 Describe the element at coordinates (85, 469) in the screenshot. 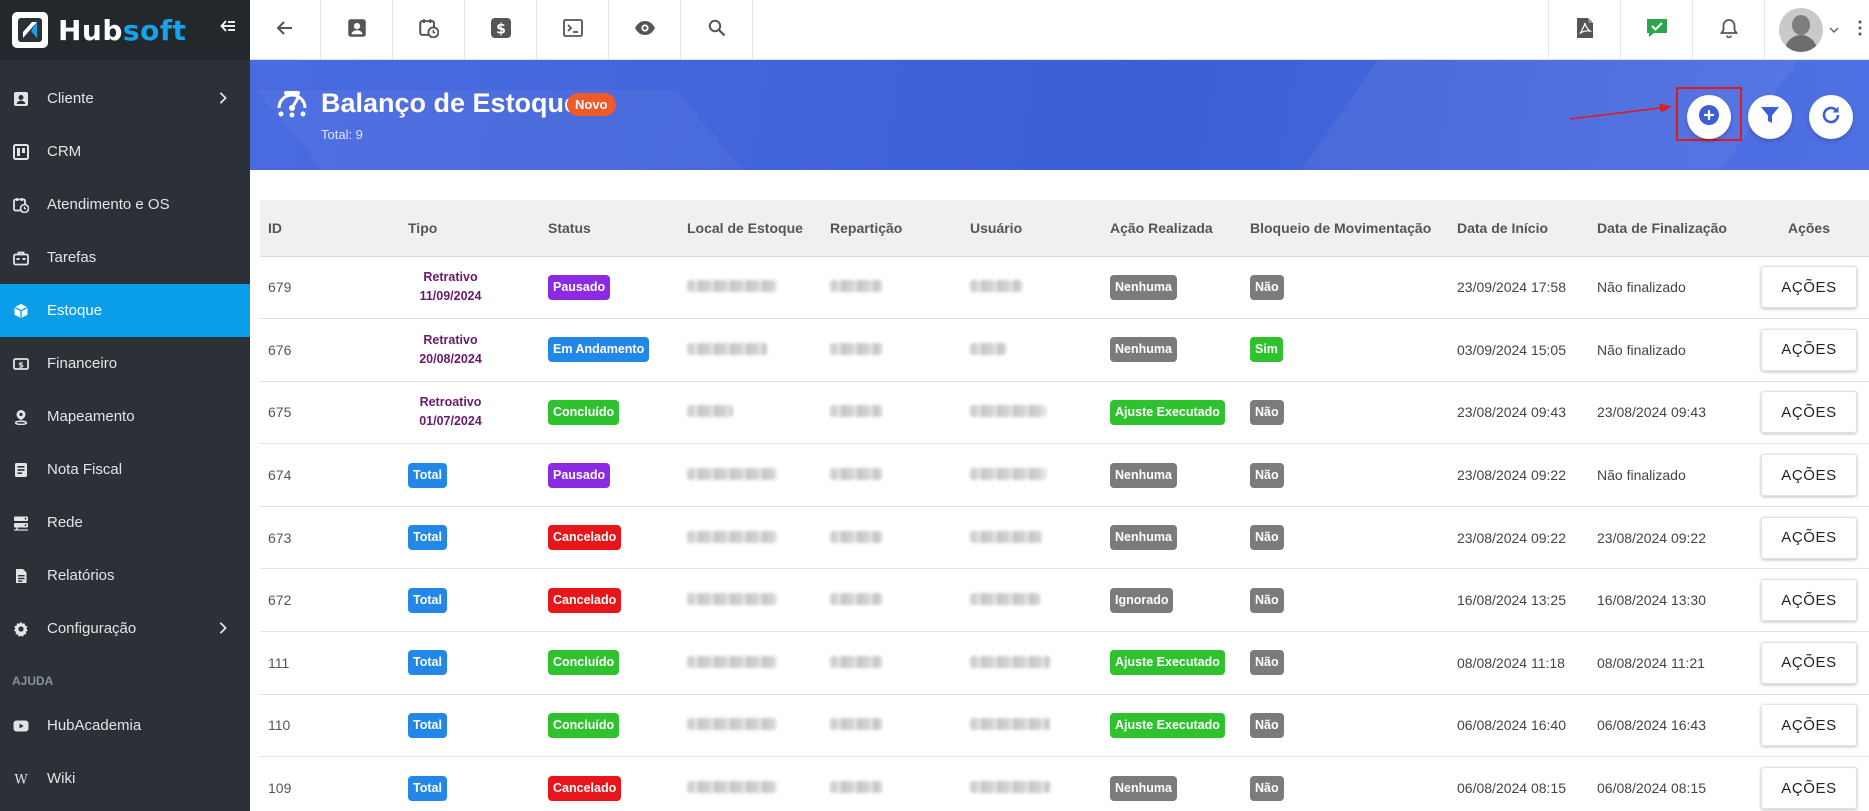

I see `sidebar-item-label: Nota Fiscal` at that location.